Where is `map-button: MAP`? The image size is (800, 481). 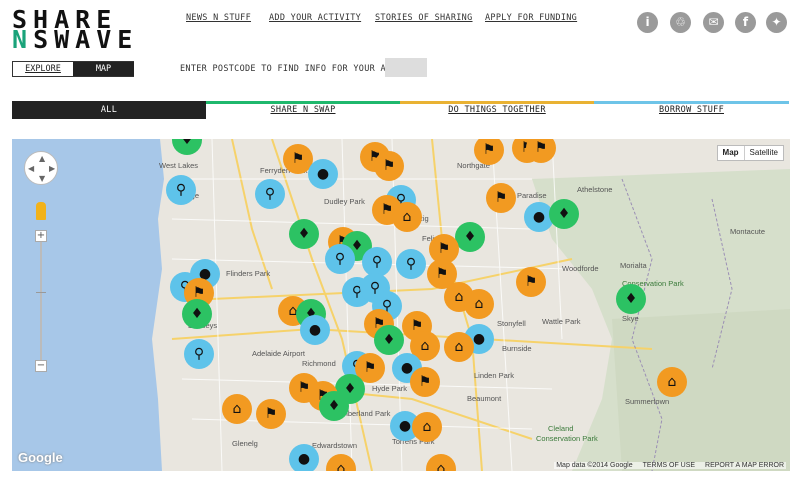 map-button: MAP is located at coordinates (103, 69).